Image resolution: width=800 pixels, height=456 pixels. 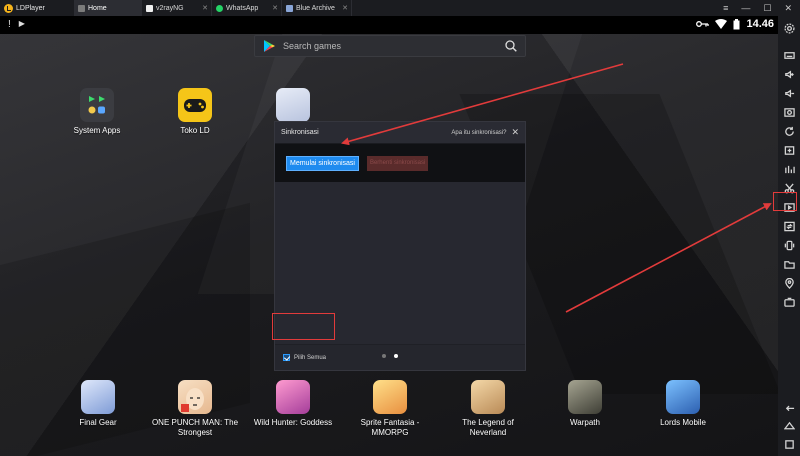 I want to click on recent-apps-icon, so click(x=789, y=444).